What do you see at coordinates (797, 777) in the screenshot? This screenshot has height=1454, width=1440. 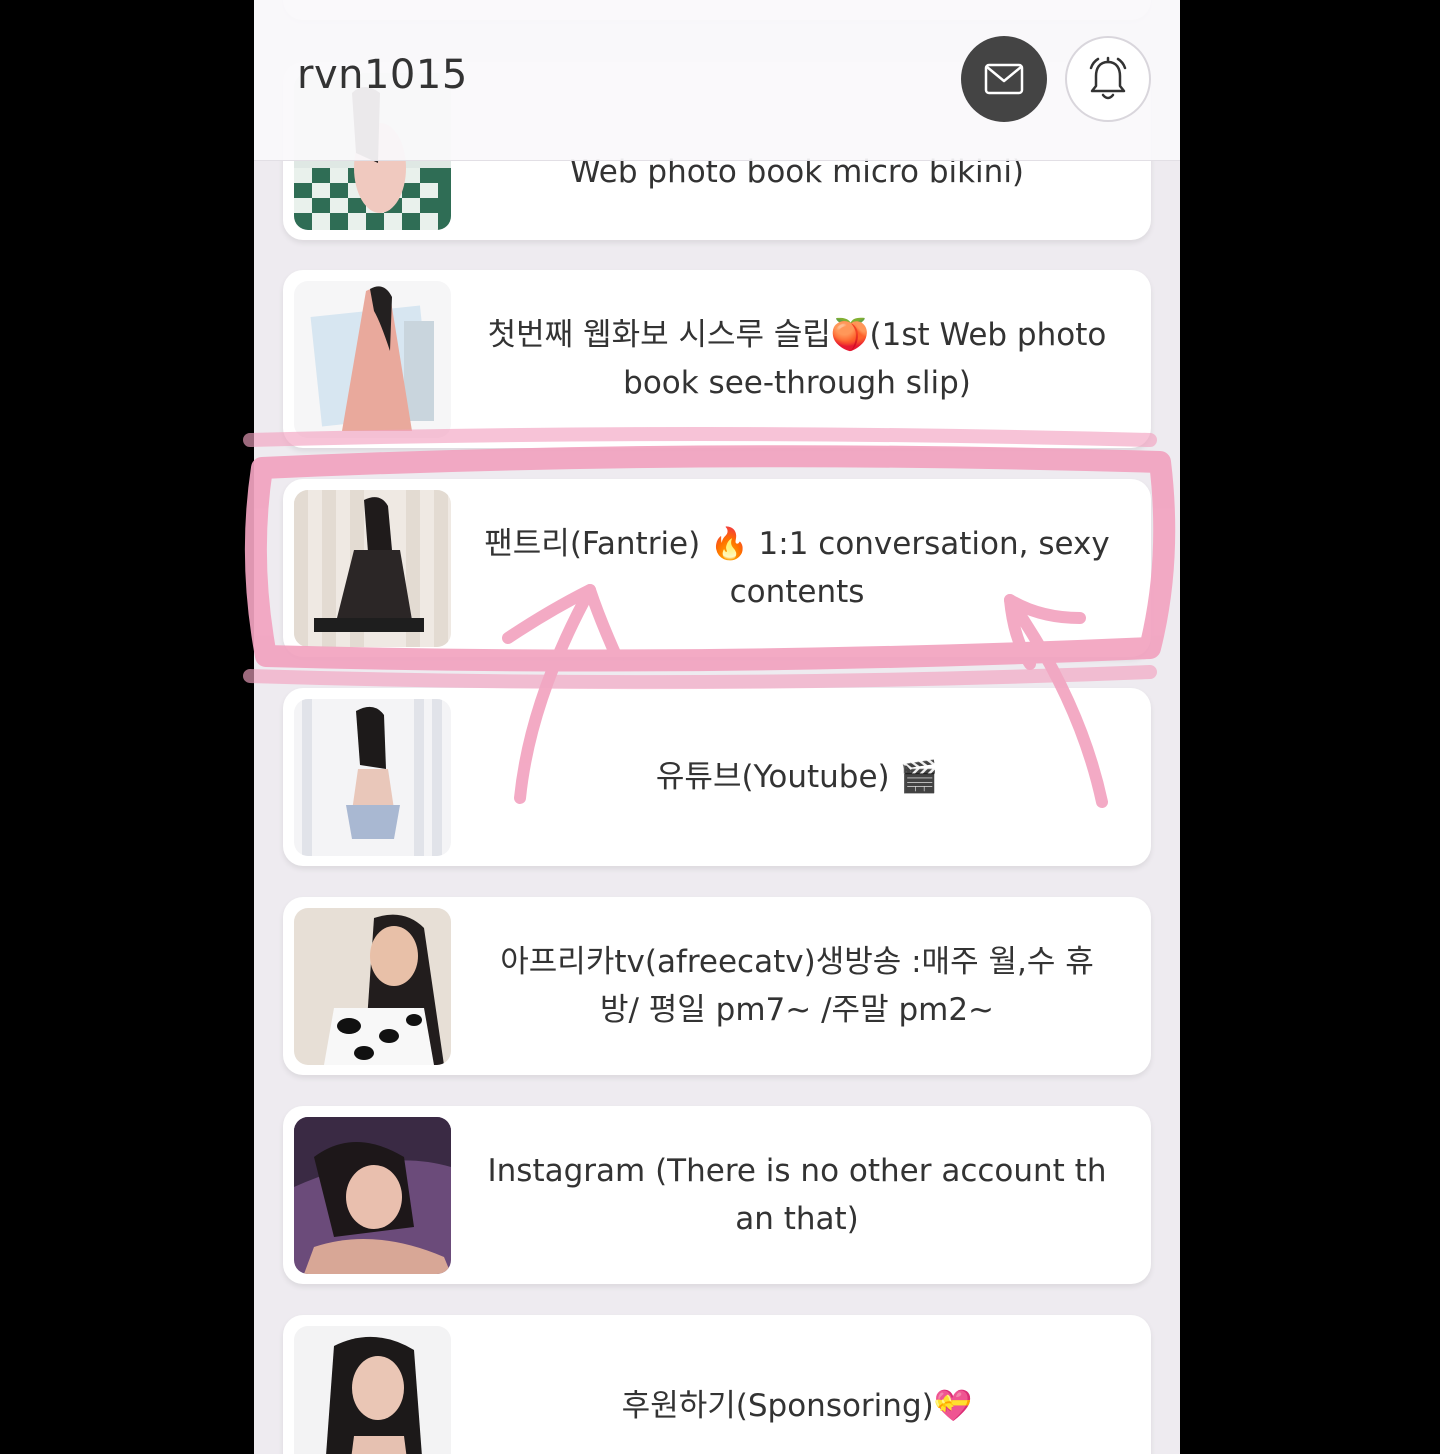 I see `link-label: 유튜브(Youtube) 🎬` at bounding box center [797, 777].